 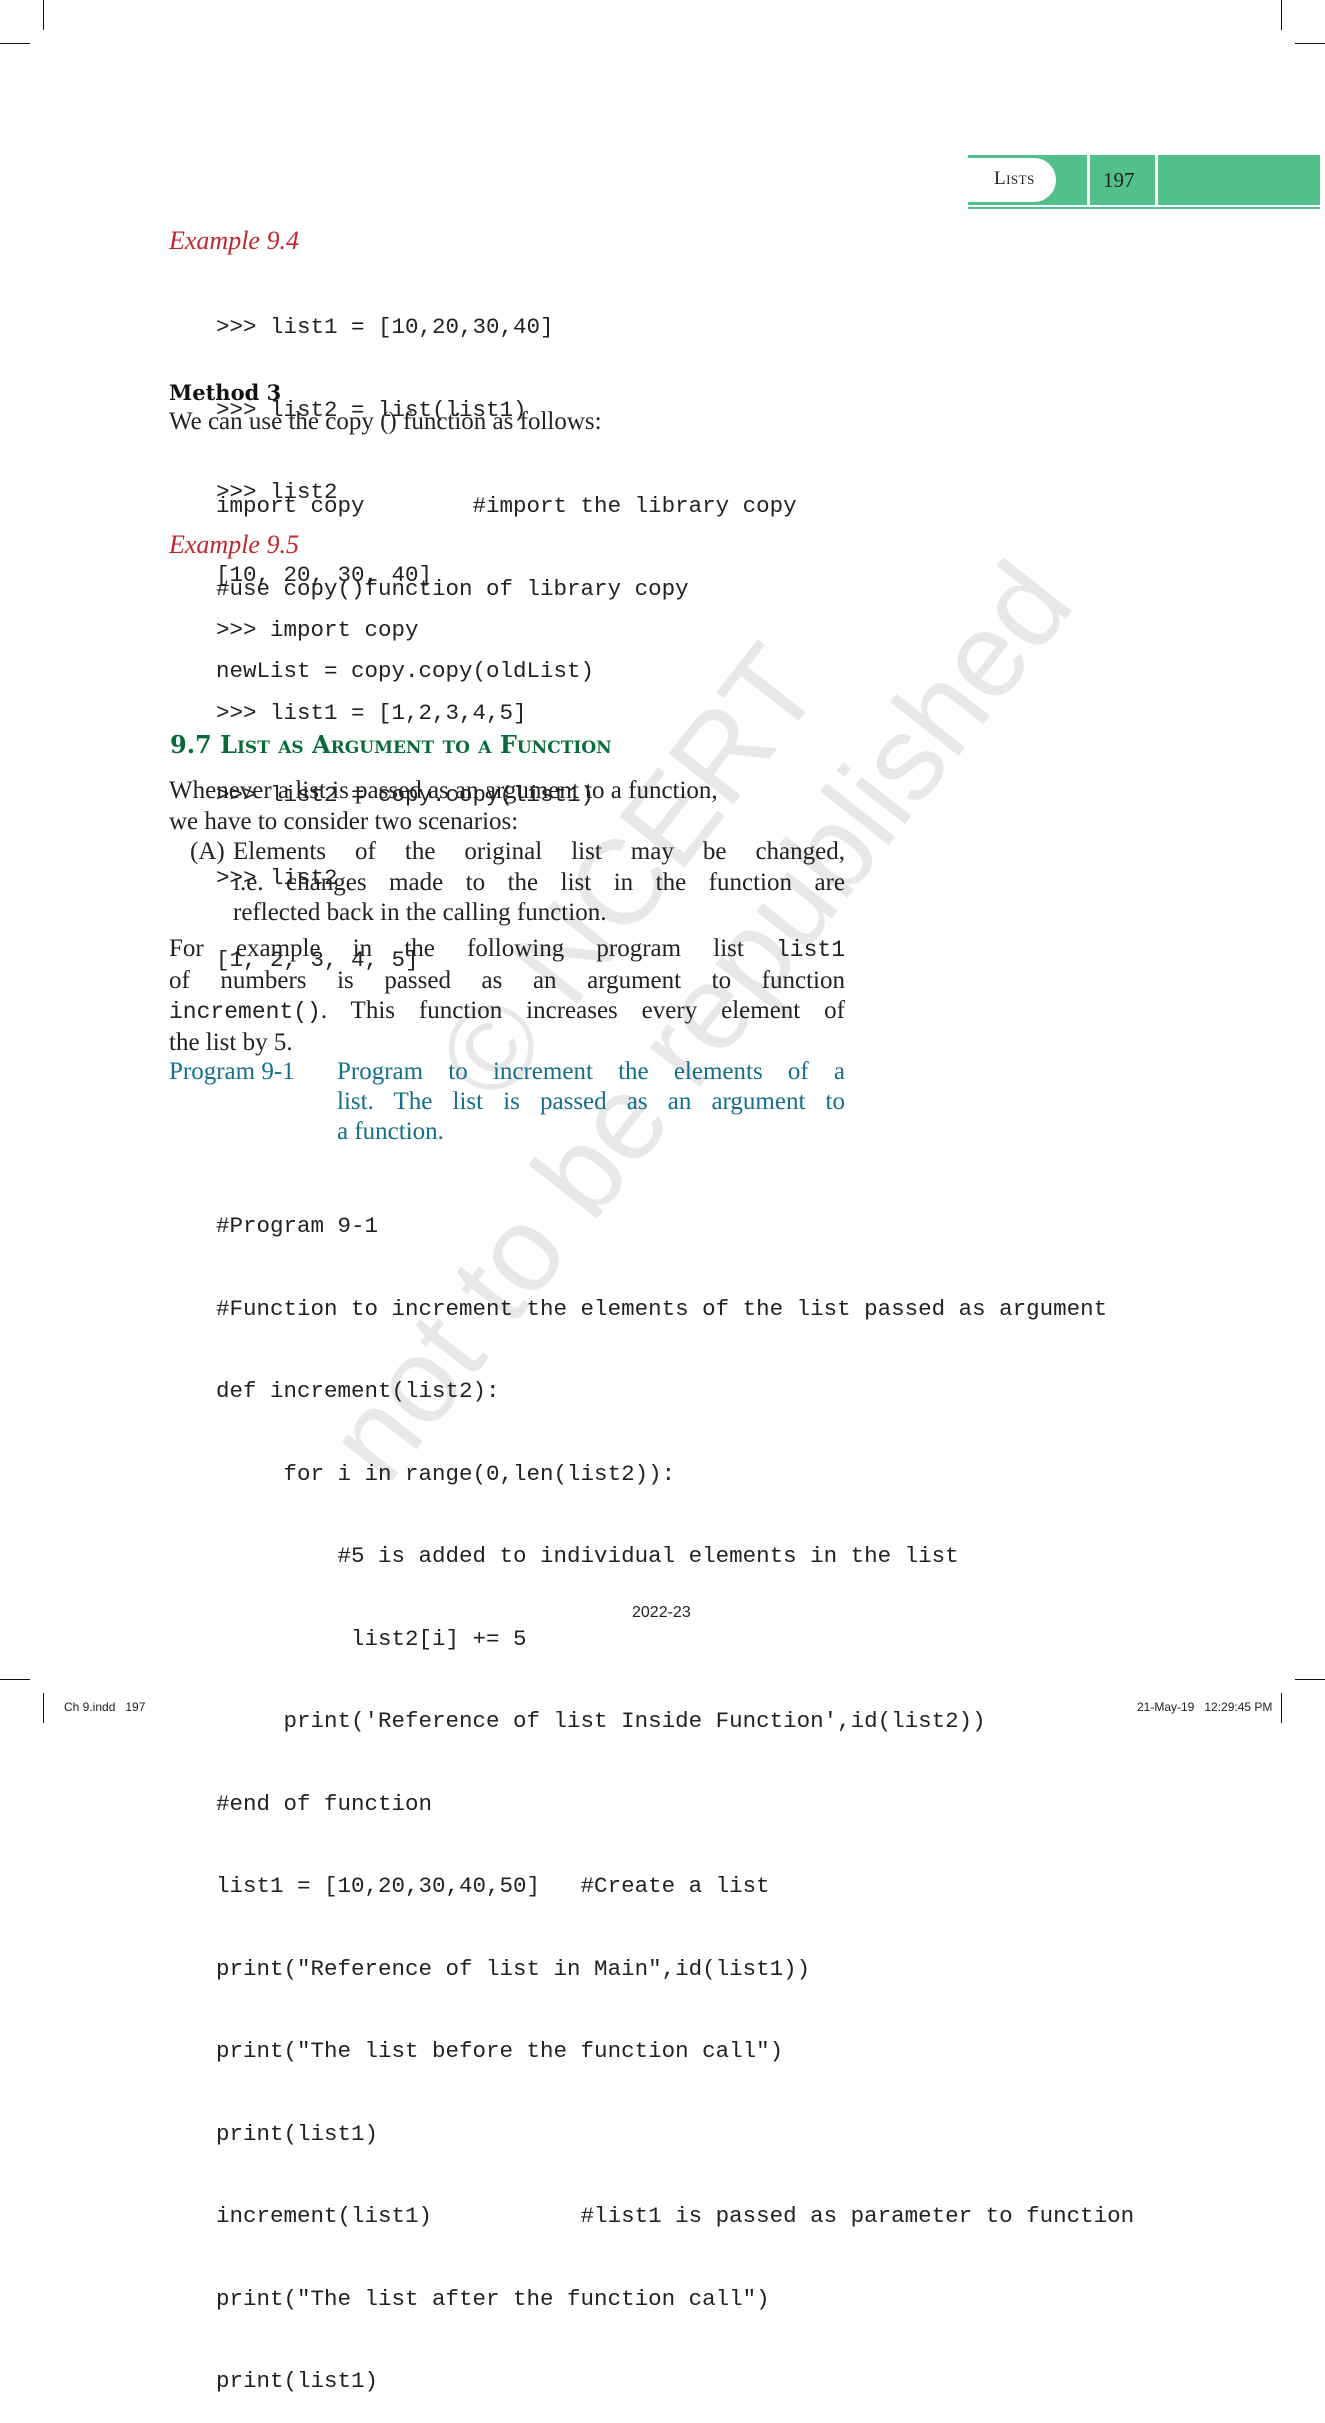 I want to click on footer-year: 2022-23, so click(x=661, y=1612).